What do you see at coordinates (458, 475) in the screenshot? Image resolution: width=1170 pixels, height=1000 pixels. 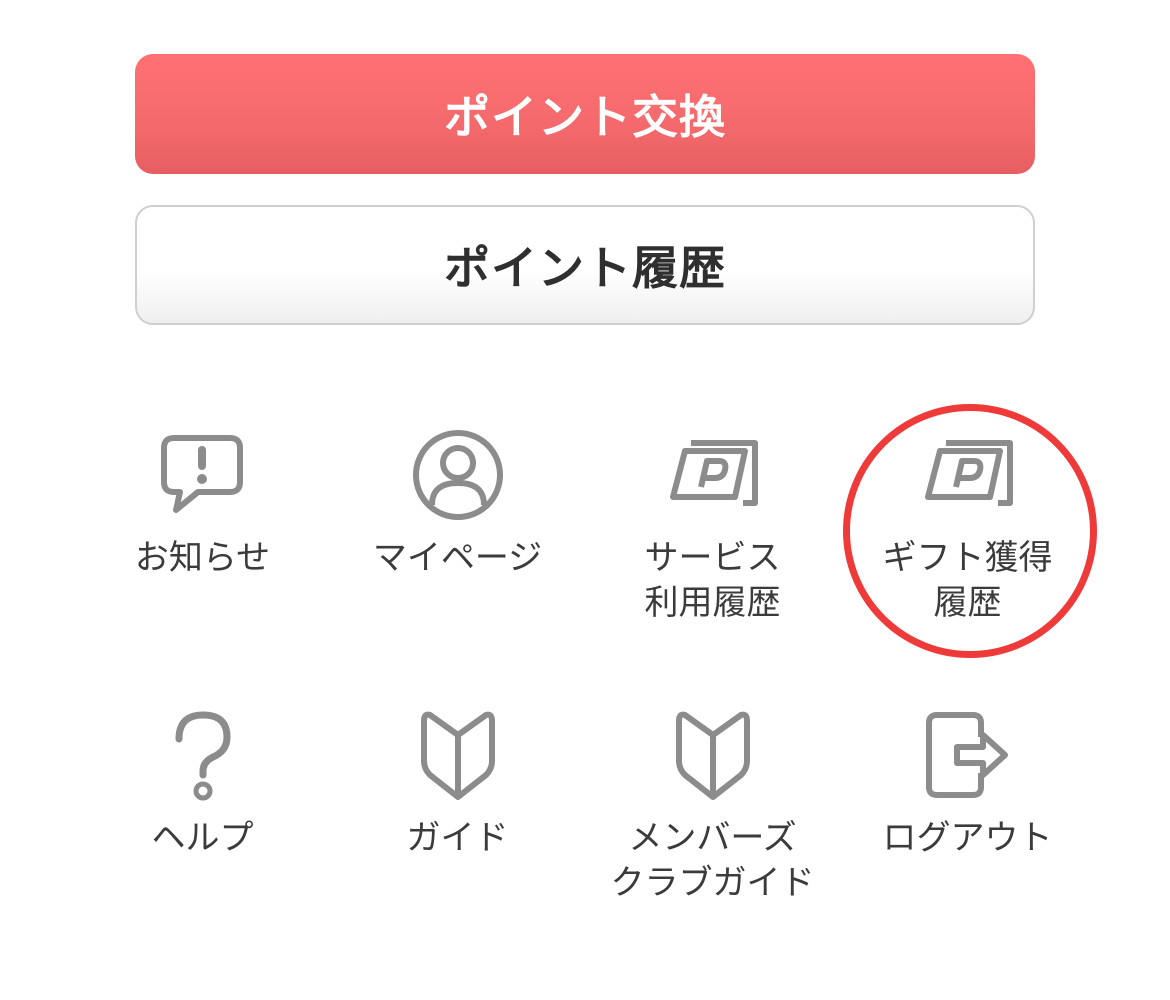 I see `user-icon` at bounding box center [458, 475].